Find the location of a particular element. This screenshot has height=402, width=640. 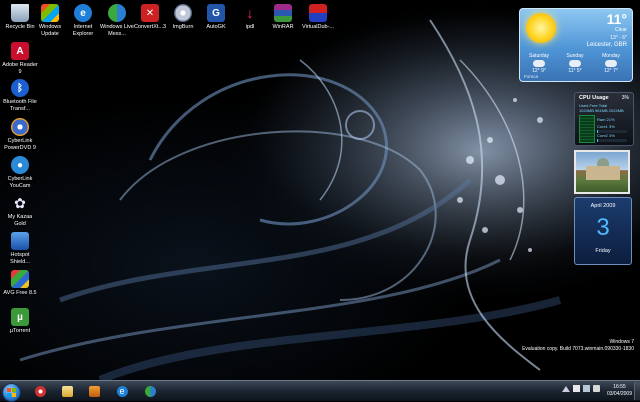

cpu-title: CPU Usage is located at coordinates (594, 98).